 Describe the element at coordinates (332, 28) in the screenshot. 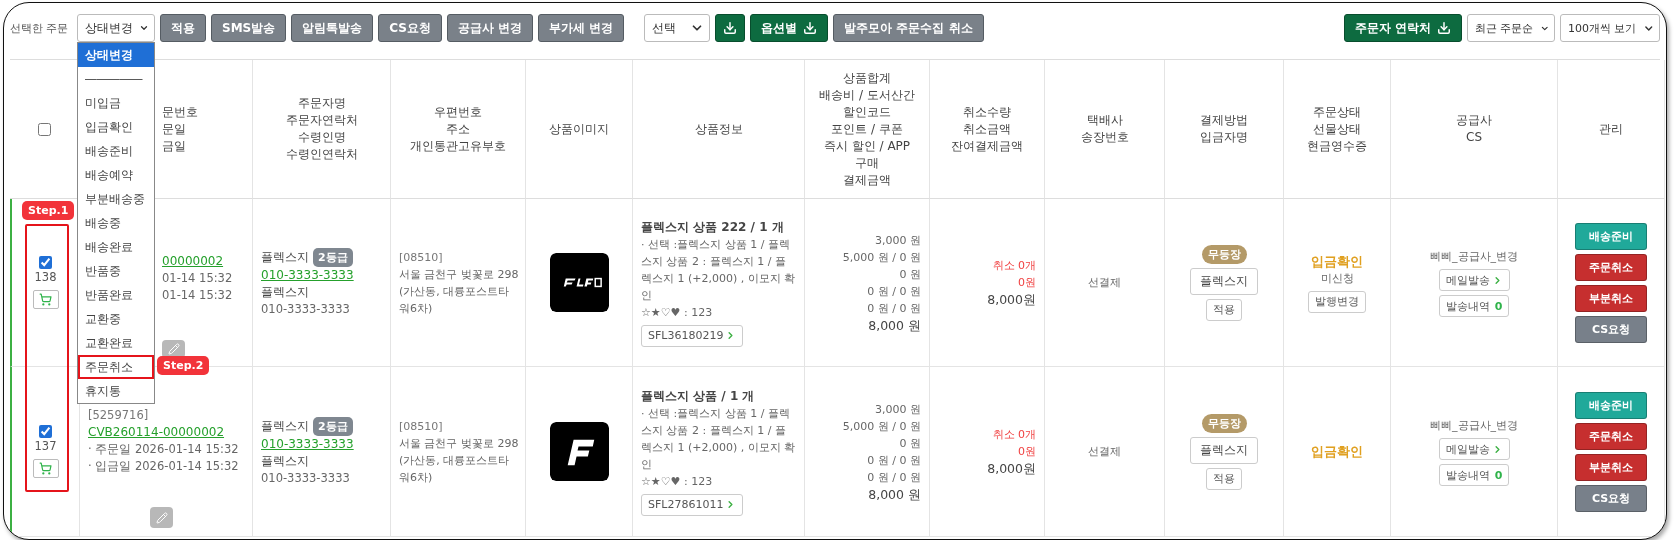

I see `action-button: 알림톡발송` at that location.